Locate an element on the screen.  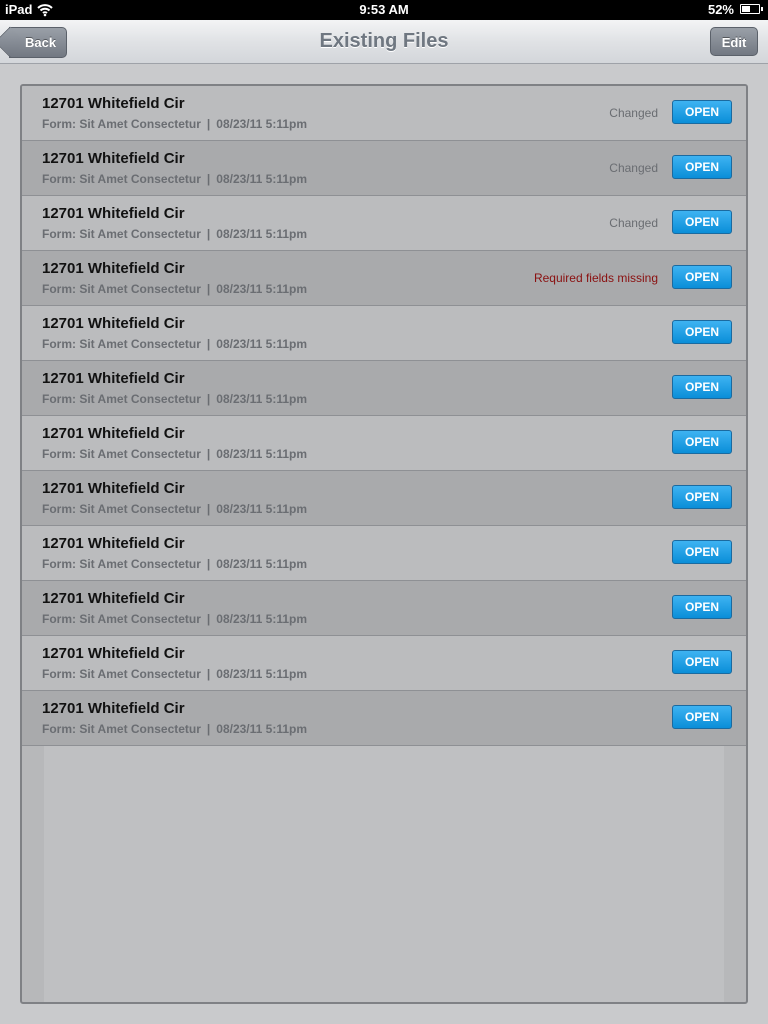
error-status: Required fields missing is located at coordinates (595, 278).